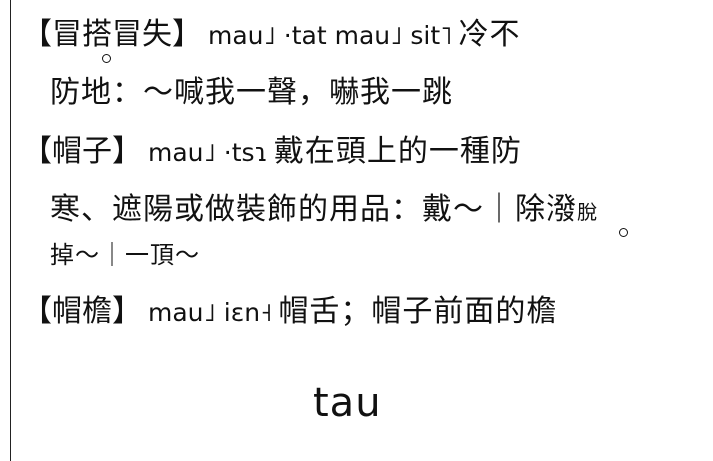  Describe the element at coordinates (208, 152) in the screenshot. I see `phonetic-transcription: mau˩ ·tsɿ` at that location.